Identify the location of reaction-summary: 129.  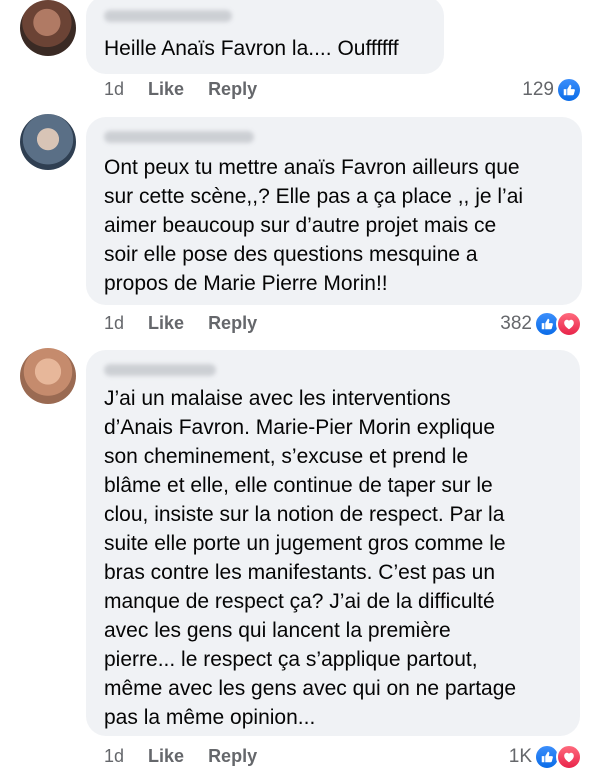
(552, 90).